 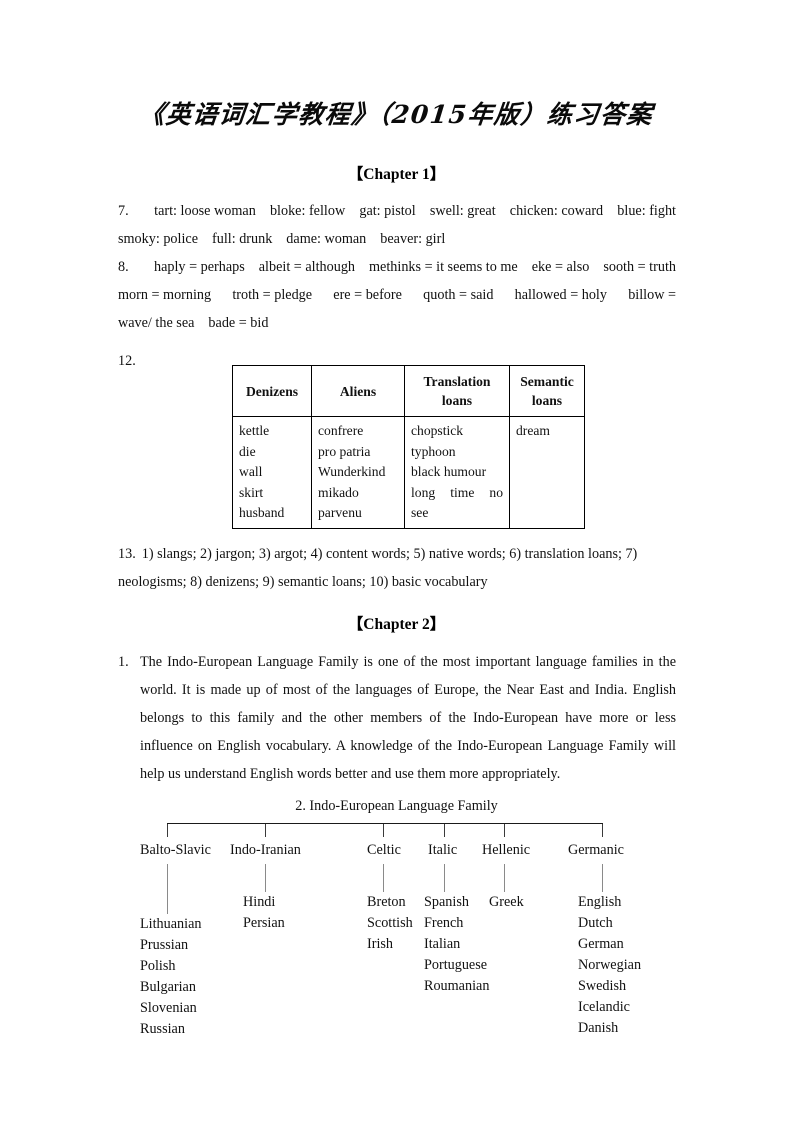 I want to click on list-item: parvenu, so click(x=340, y=512).